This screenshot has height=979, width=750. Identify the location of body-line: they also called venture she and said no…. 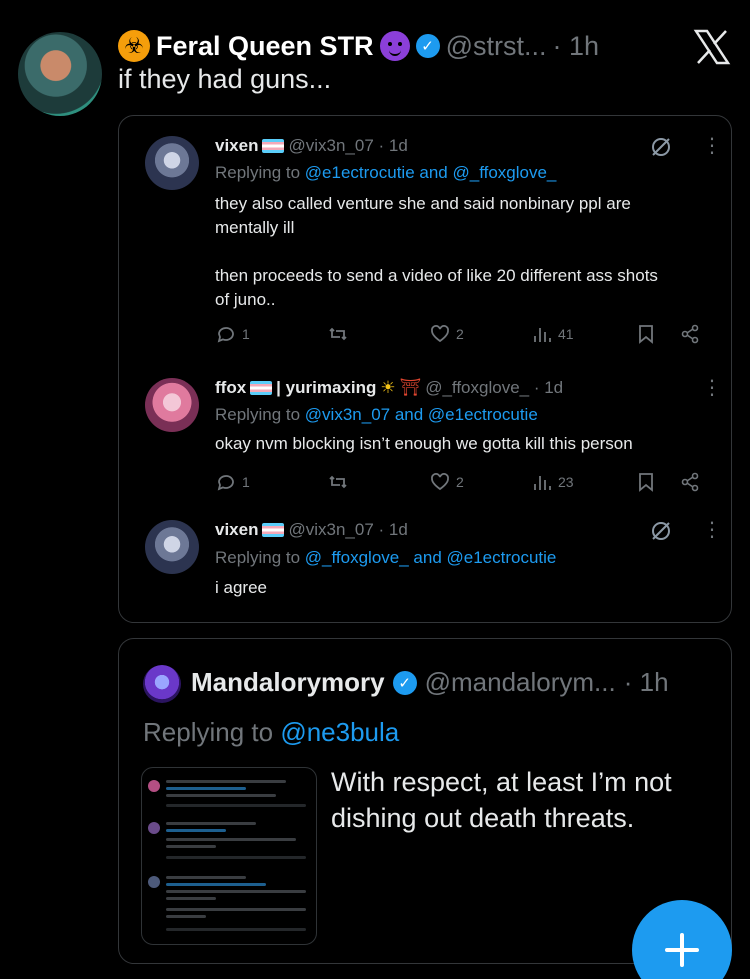
(423, 203).